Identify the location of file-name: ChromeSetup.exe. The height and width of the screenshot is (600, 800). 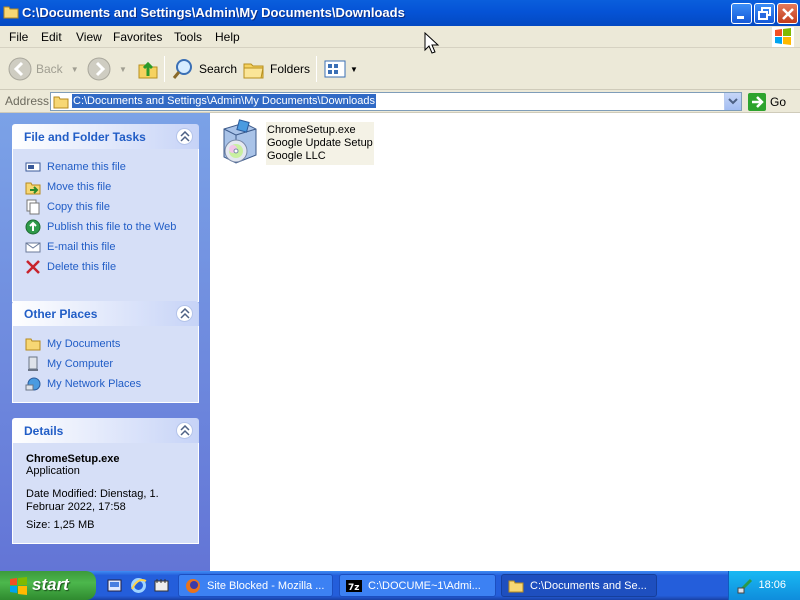
(311, 130).